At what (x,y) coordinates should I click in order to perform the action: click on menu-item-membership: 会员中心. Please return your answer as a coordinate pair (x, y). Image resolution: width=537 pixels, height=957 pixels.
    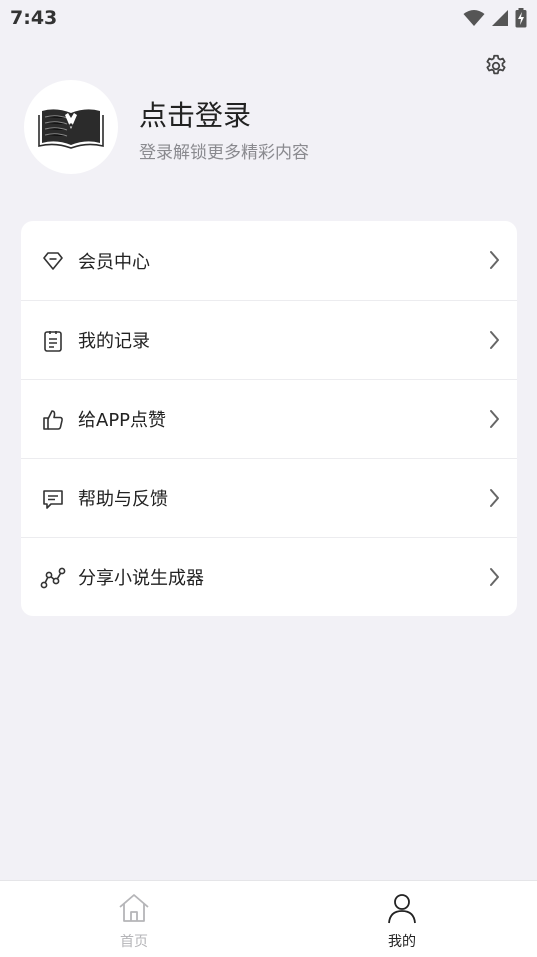
    Looking at the image, I should click on (269, 260).